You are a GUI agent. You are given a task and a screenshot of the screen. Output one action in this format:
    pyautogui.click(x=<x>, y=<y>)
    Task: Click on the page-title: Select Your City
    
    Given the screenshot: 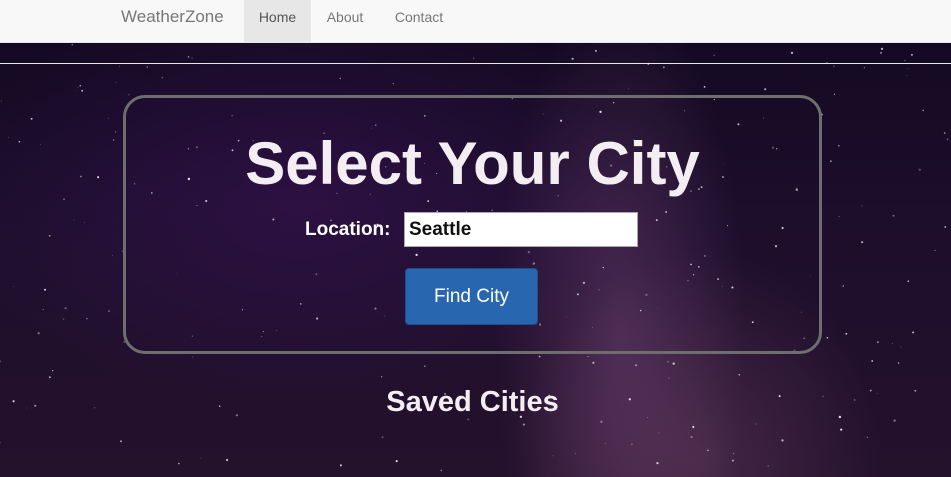 What is the action you would take?
    pyautogui.click(x=472, y=163)
    